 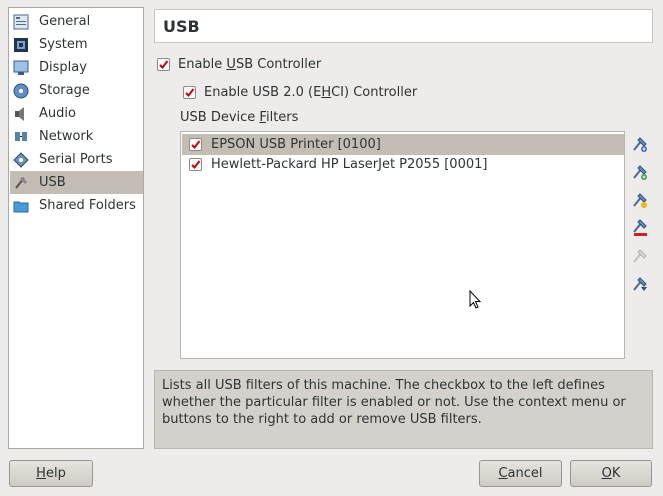 What do you see at coordinates (250, 64) in the screenshot?
I see `enable-usb-controller-label: Enable USB Controller` at bounding box center [250, 64].